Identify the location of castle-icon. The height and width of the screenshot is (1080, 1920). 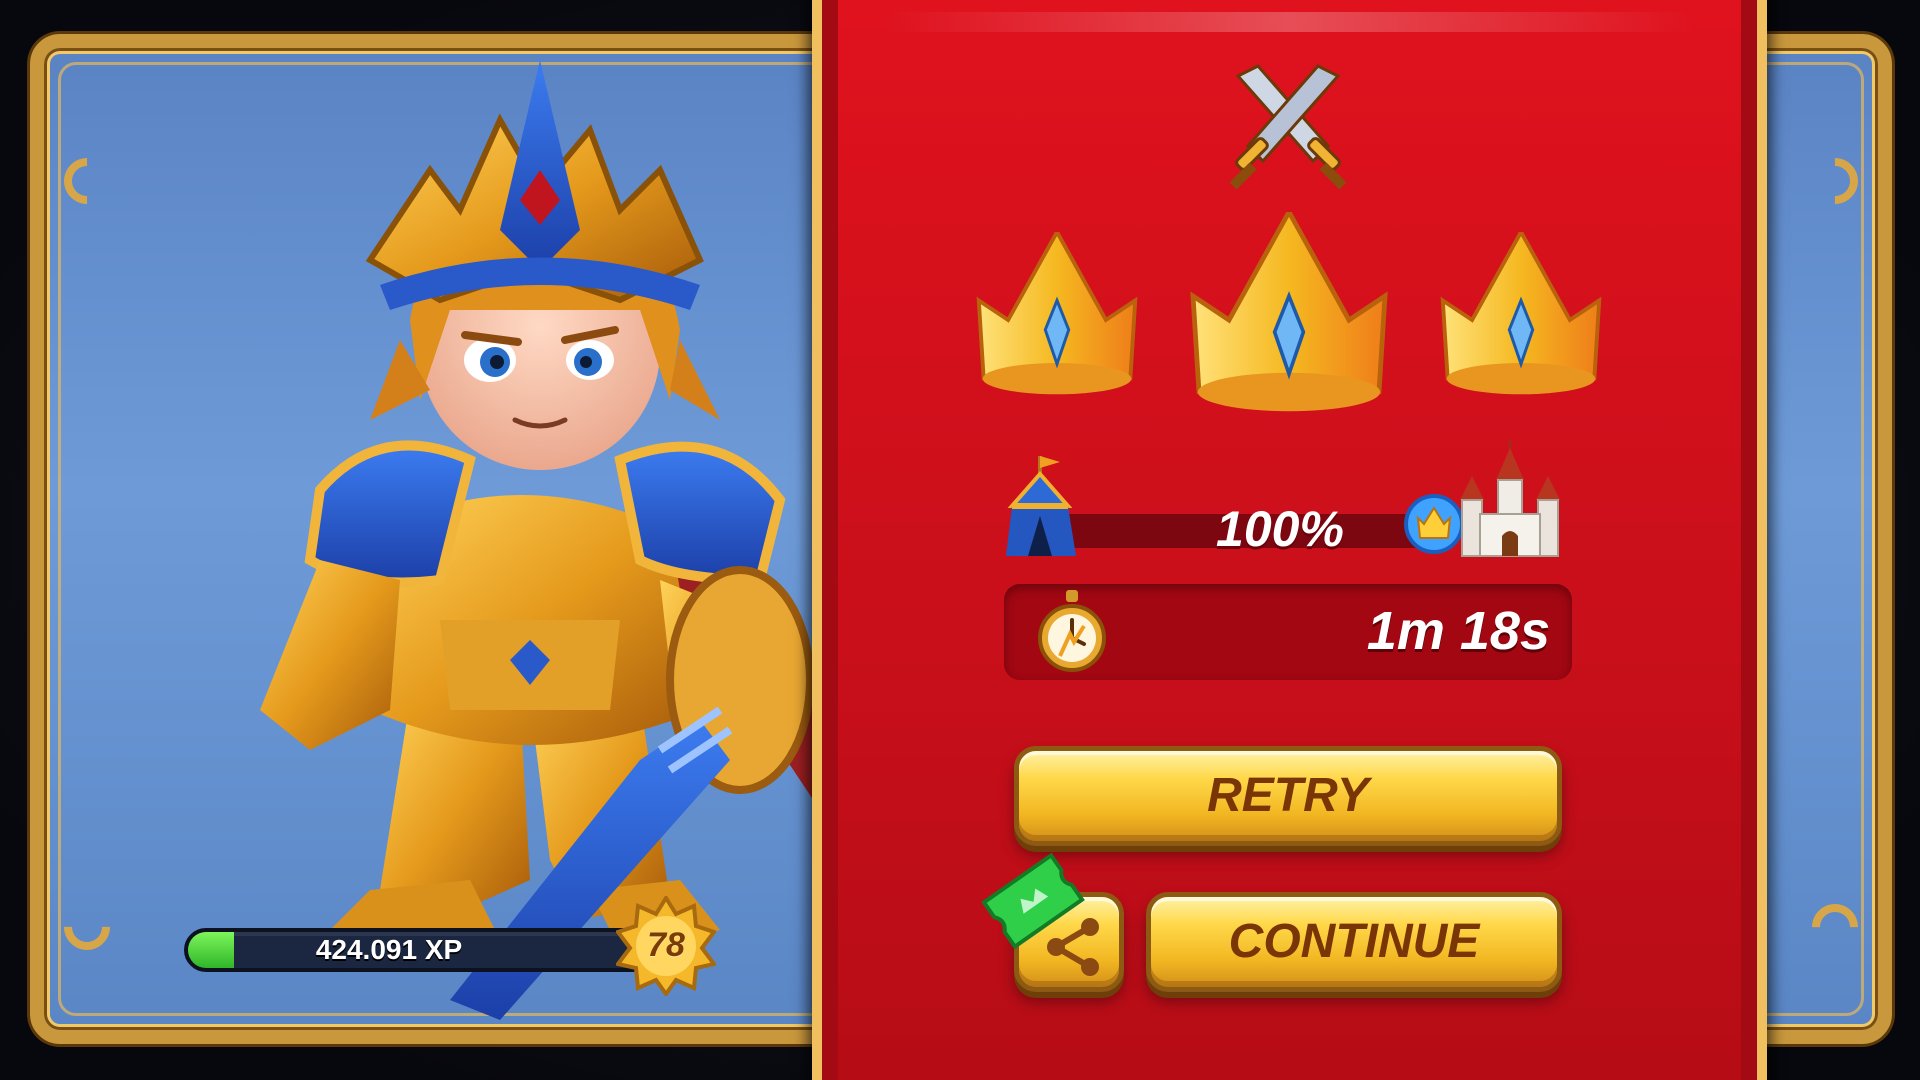
(1510, 498).